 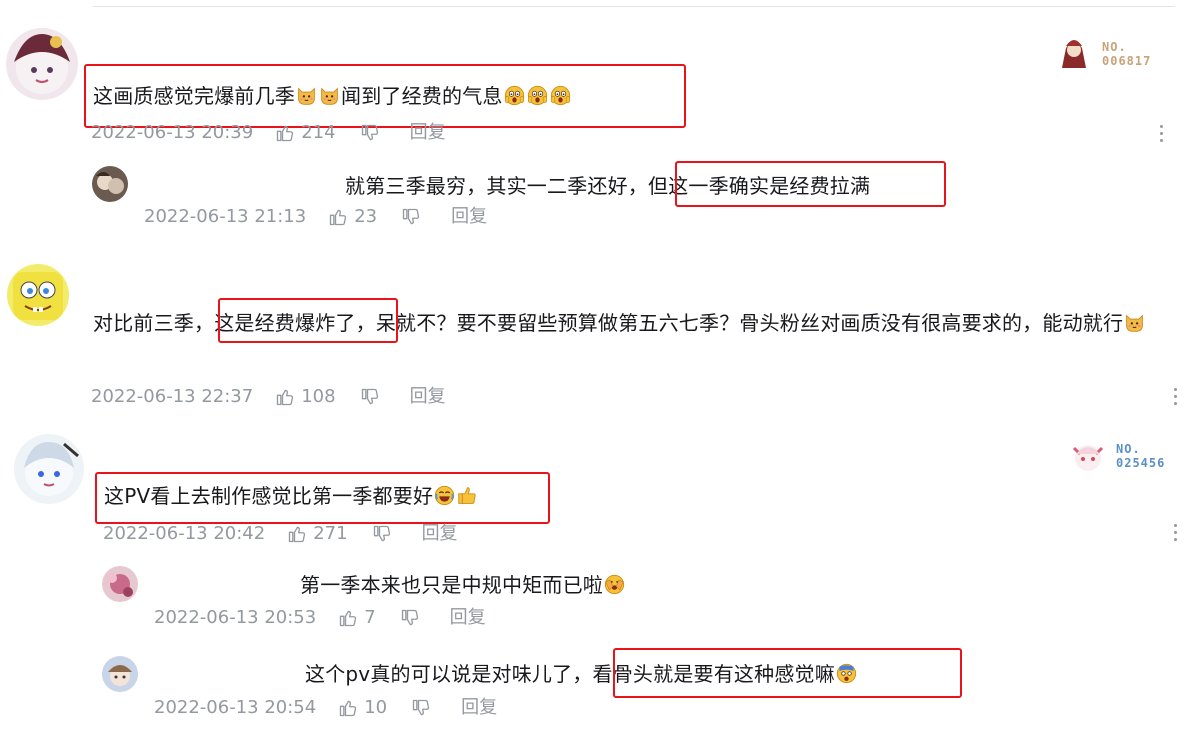 What do you see at coordinates (315, 217) in the screenshot?
I see `comment-meta: 2022-06-13 21:13 23 回复` at bounding box center [315, 217].